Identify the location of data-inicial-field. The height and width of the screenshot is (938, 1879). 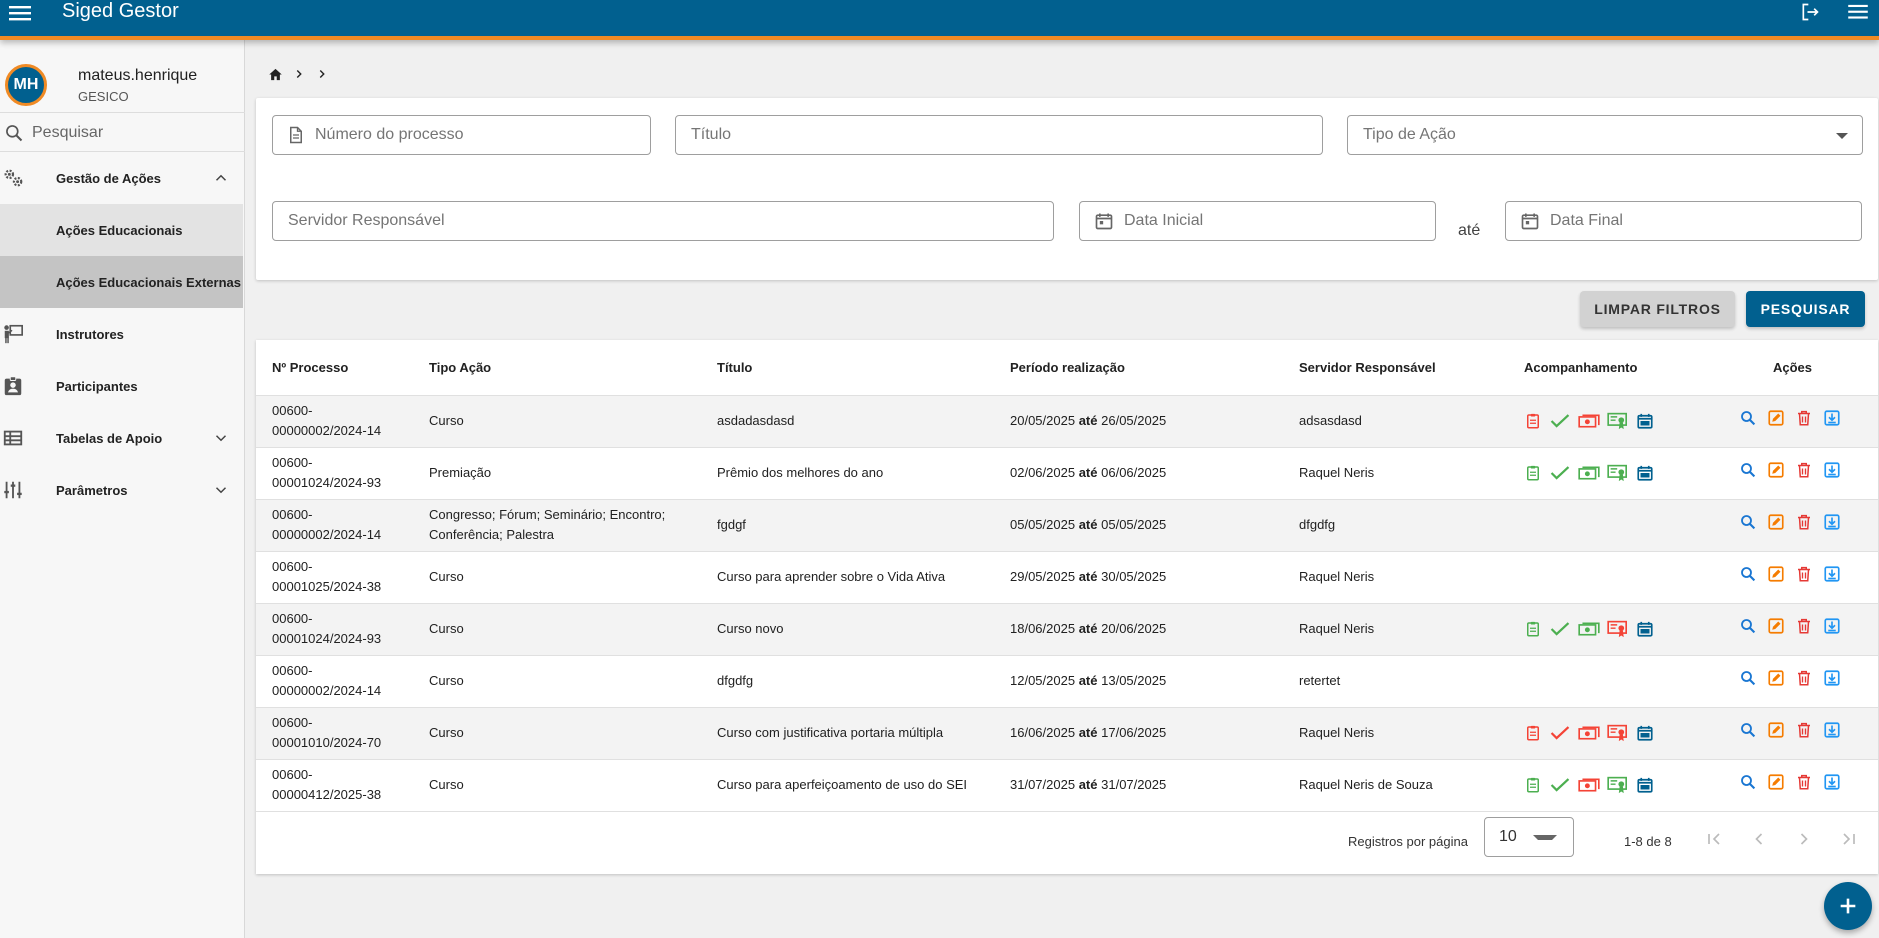
(1257, 221).